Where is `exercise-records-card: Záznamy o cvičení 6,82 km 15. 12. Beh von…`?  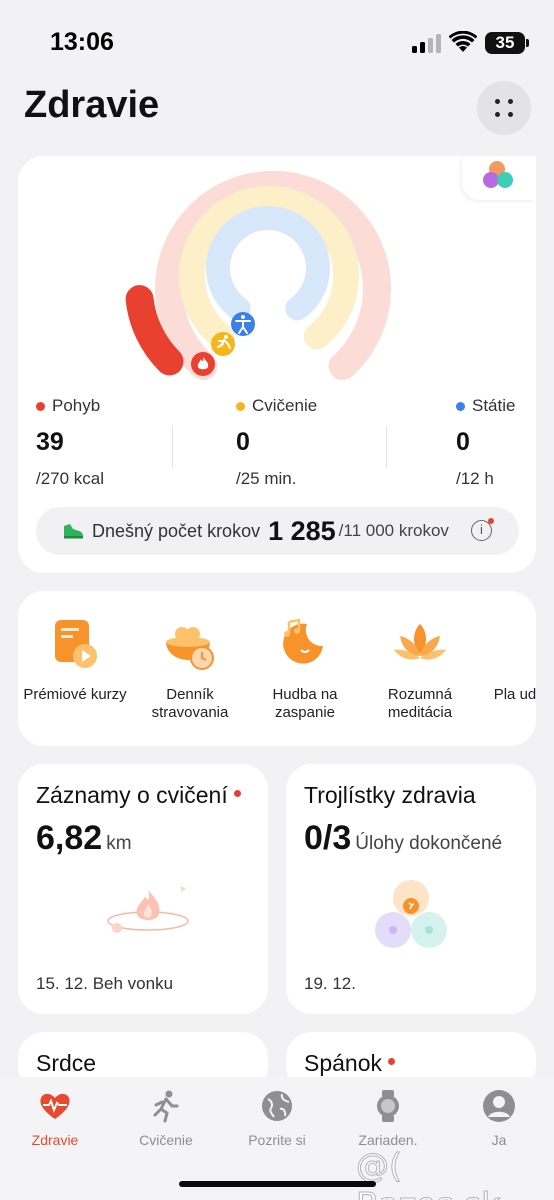
exercise-records-card: Záznamy o cvičení 6,82 km 15. 12. Beh von… is located at coordinates (143, 889).